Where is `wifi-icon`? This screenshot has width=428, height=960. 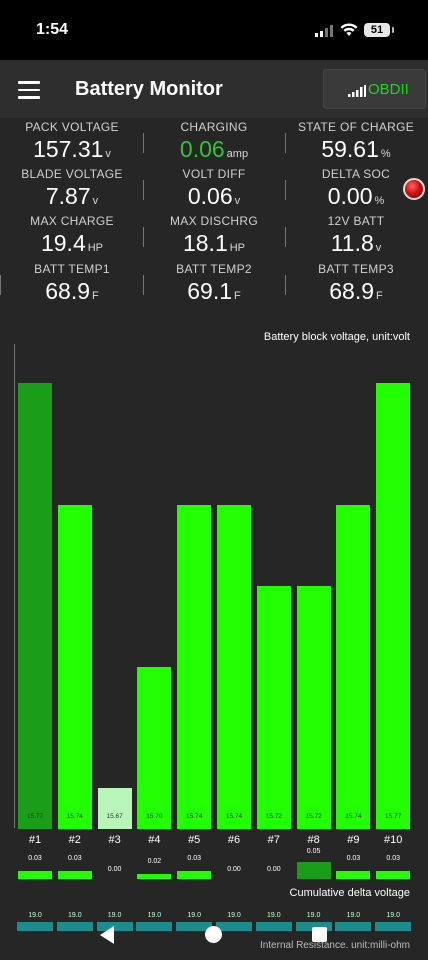 wifi-icon is located at coordinates (349, 29).